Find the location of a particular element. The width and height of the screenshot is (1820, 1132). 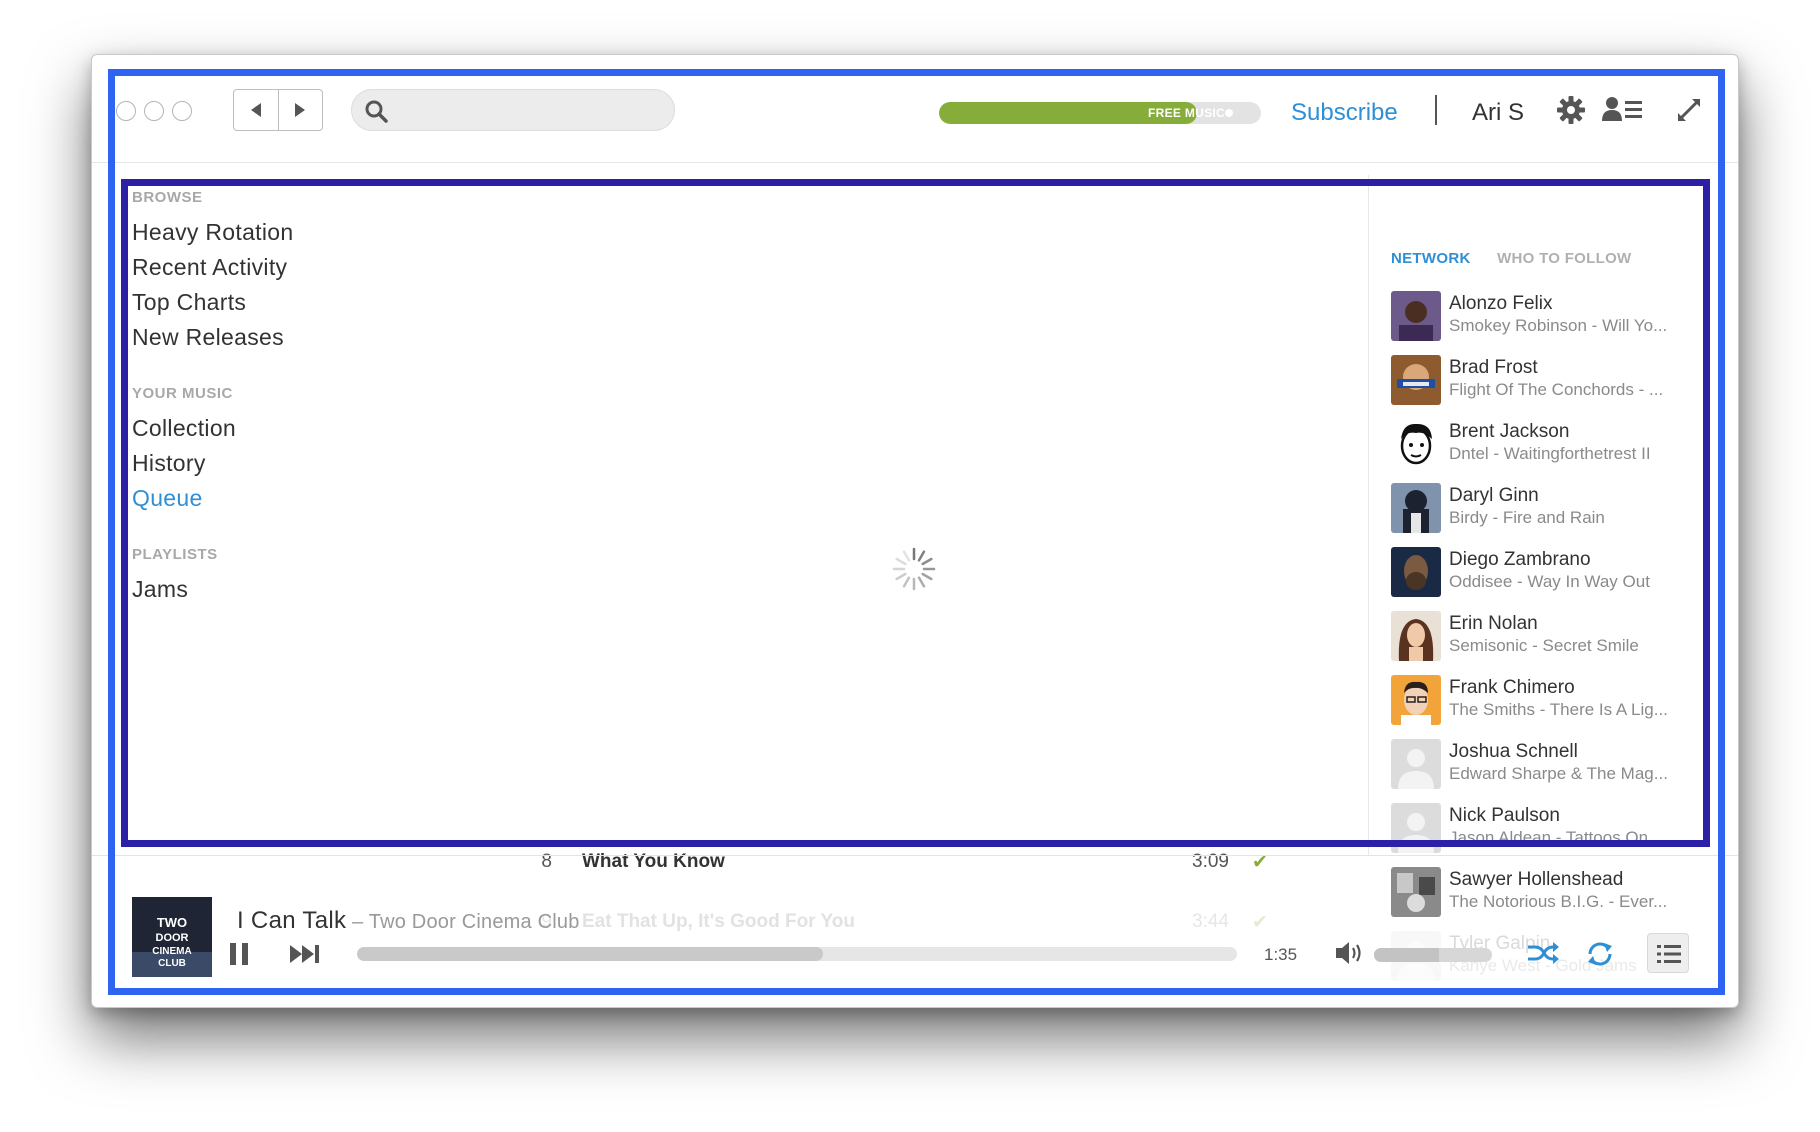

search-input is located at coordinates (530, 110).